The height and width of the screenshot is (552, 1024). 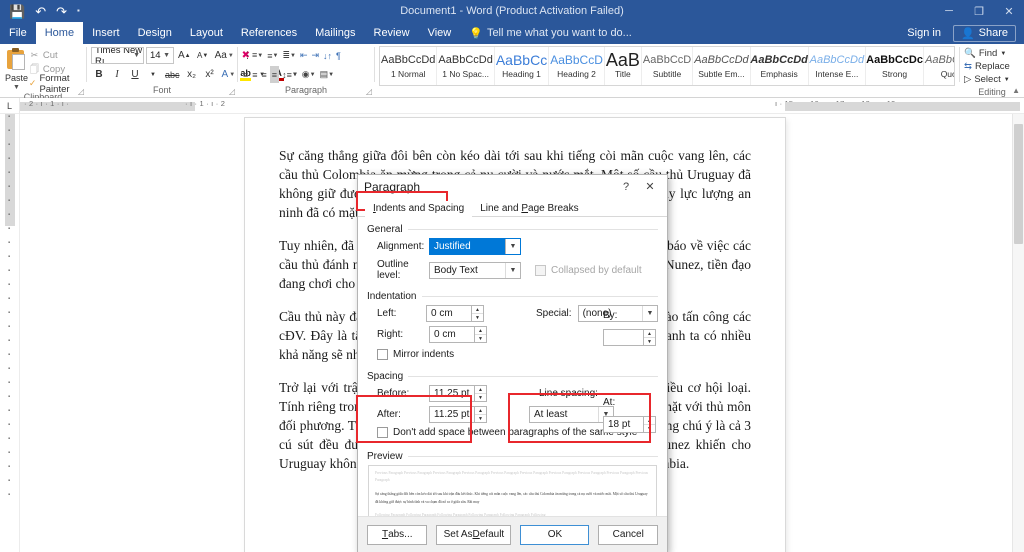 What do you see at coordinates (55, 84) in the screenshot?
I see `format-painter-button: ✓ Format Painter` at bounding box center [55, 84].